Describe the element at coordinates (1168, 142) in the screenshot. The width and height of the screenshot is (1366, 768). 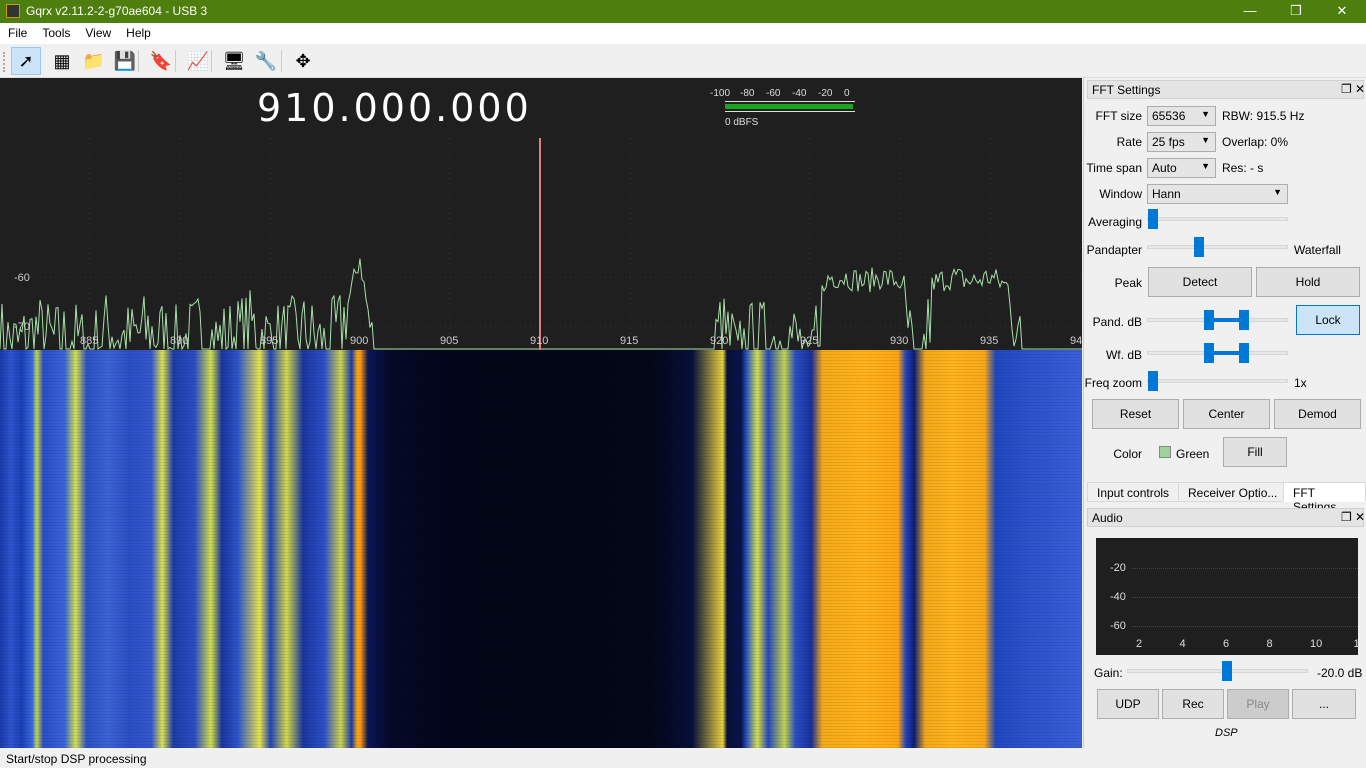
I see `rate-value: 25 fps` at that location.